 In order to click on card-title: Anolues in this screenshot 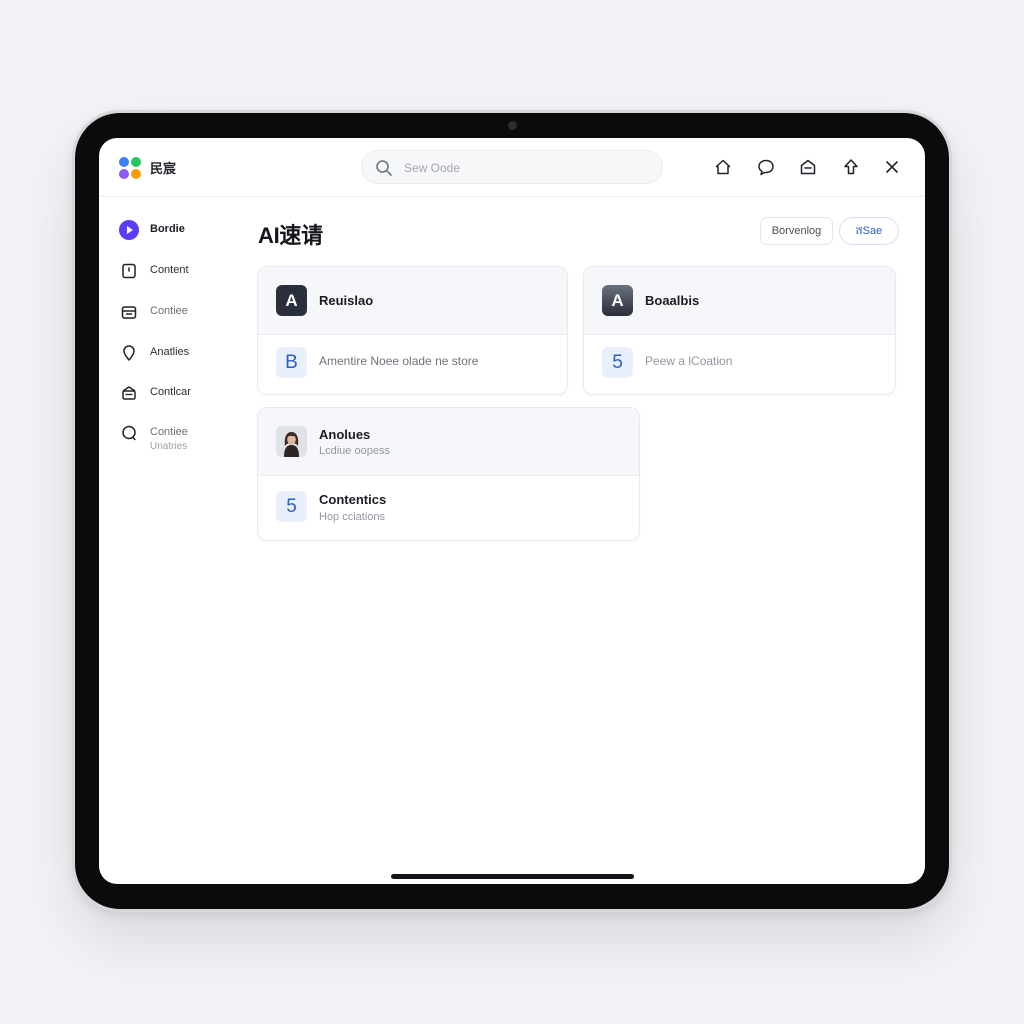, I will do `click(345, 434)`.